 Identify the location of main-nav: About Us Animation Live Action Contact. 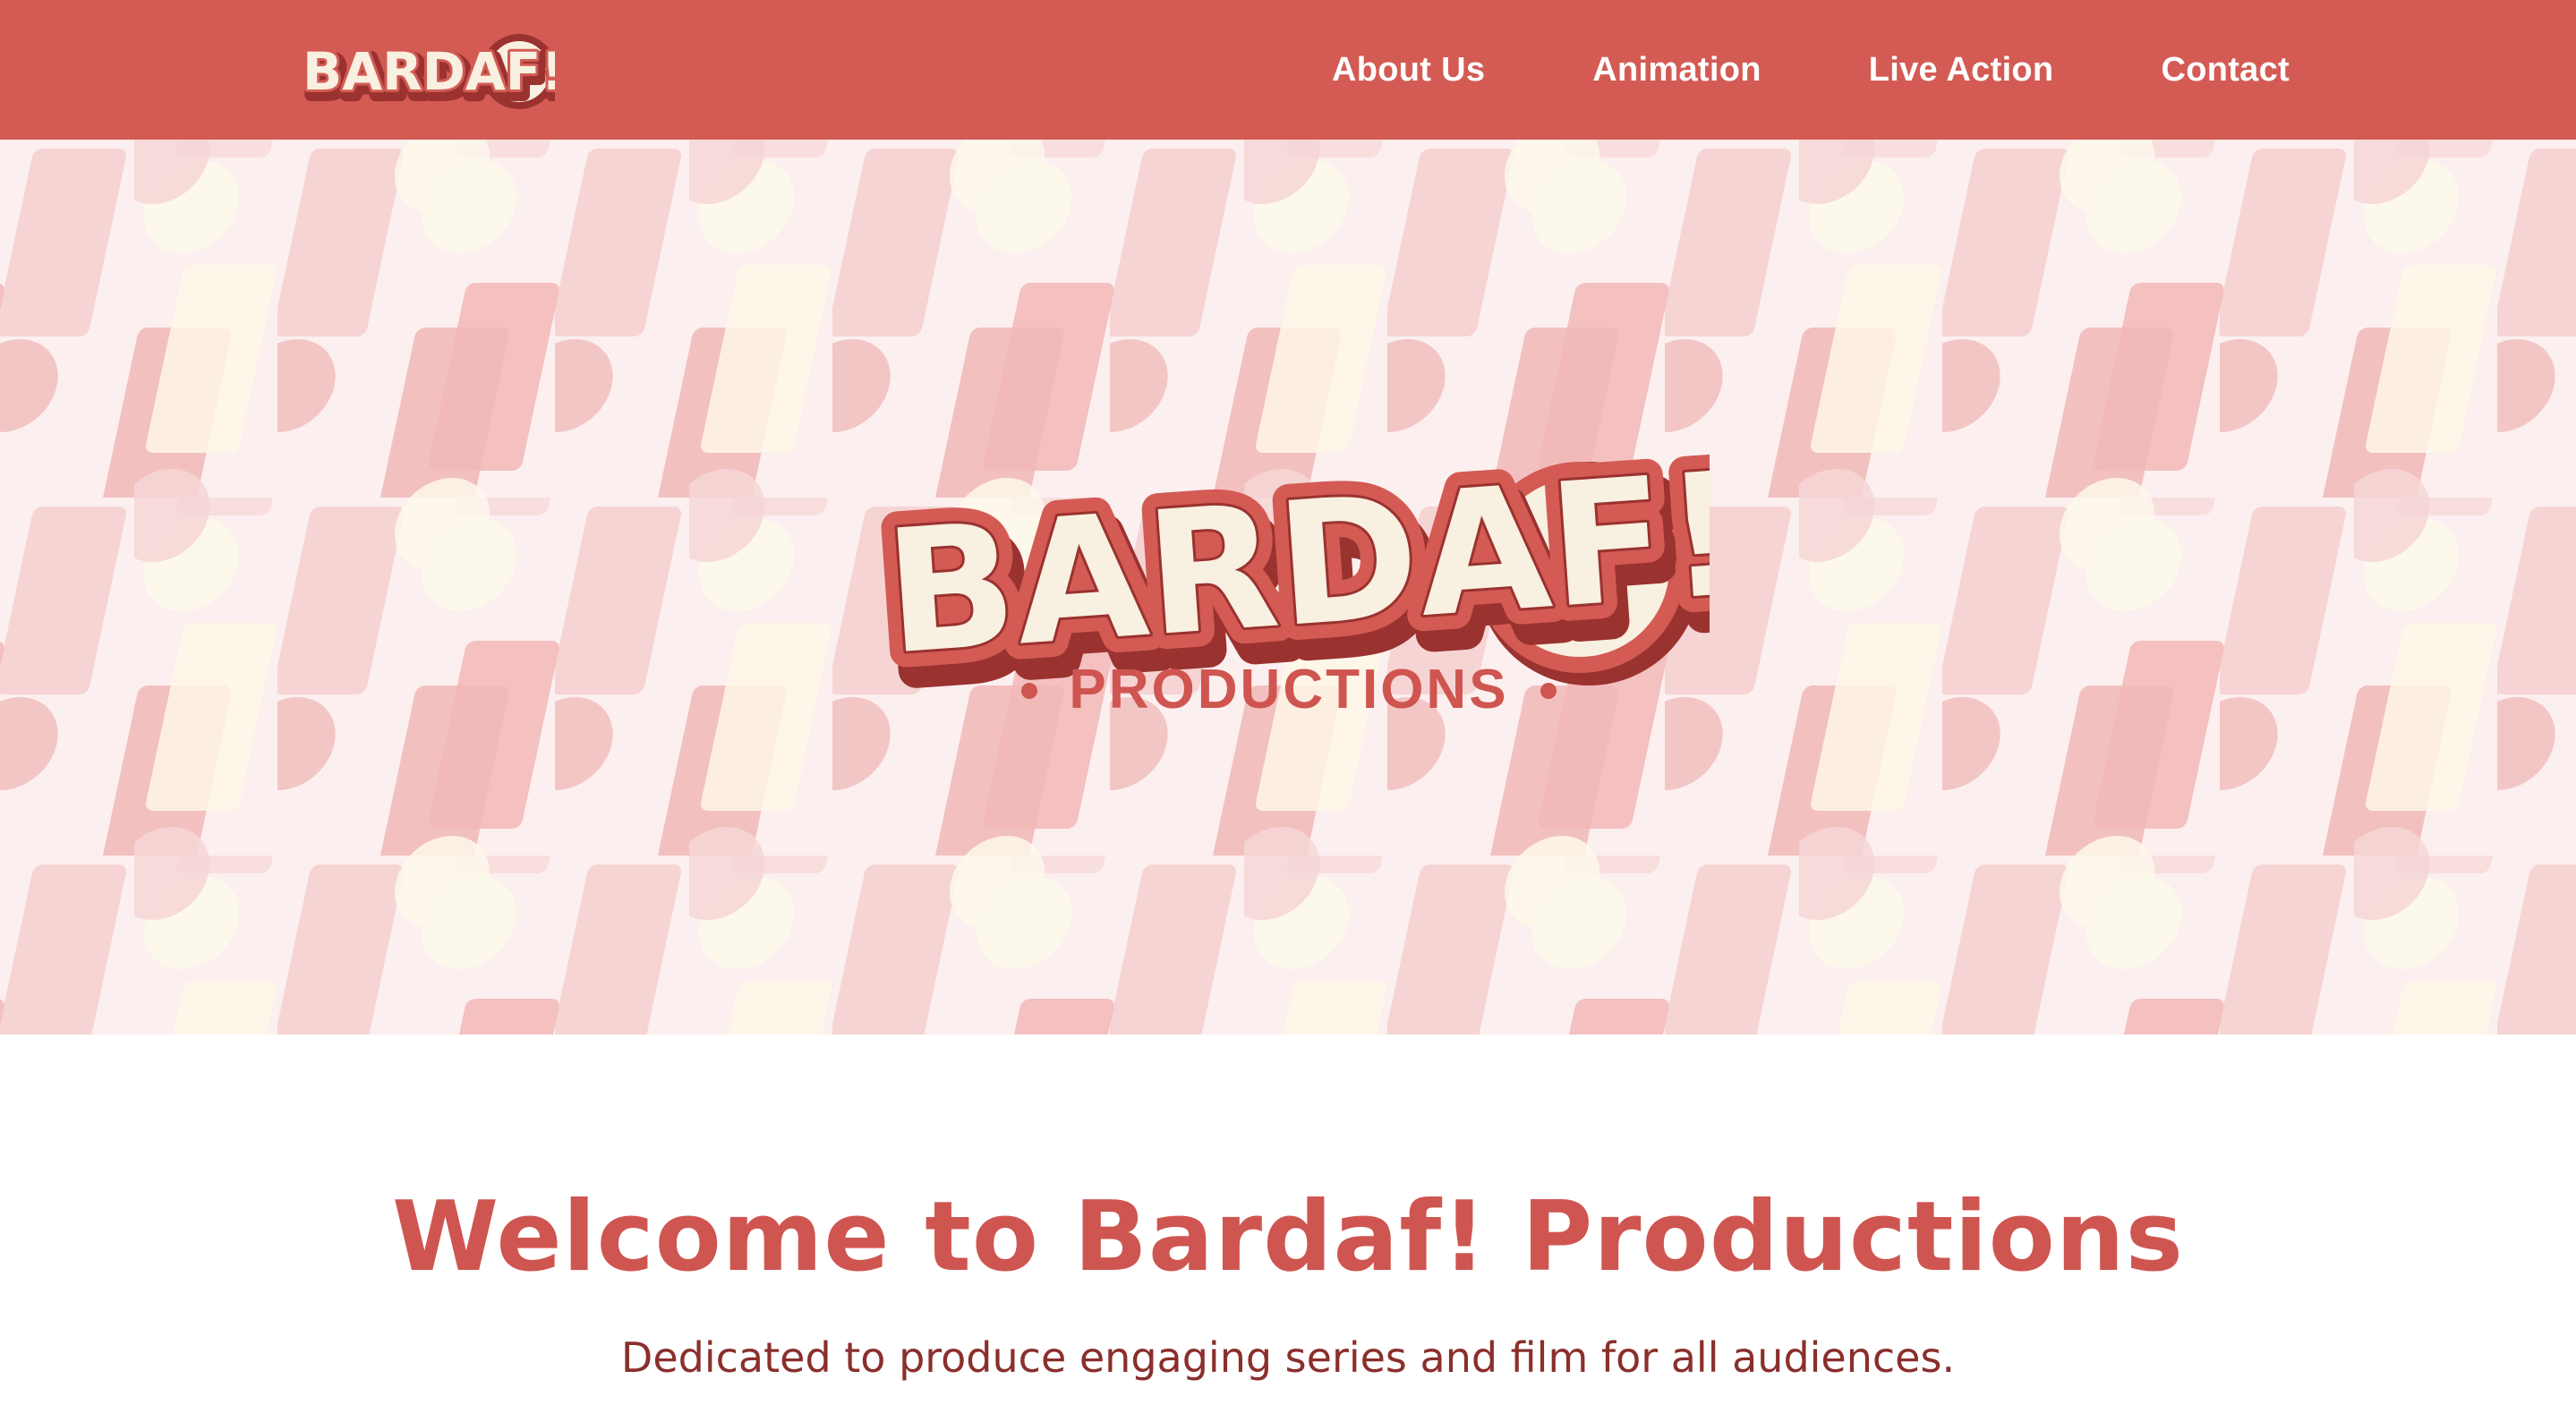
(1811, 70).